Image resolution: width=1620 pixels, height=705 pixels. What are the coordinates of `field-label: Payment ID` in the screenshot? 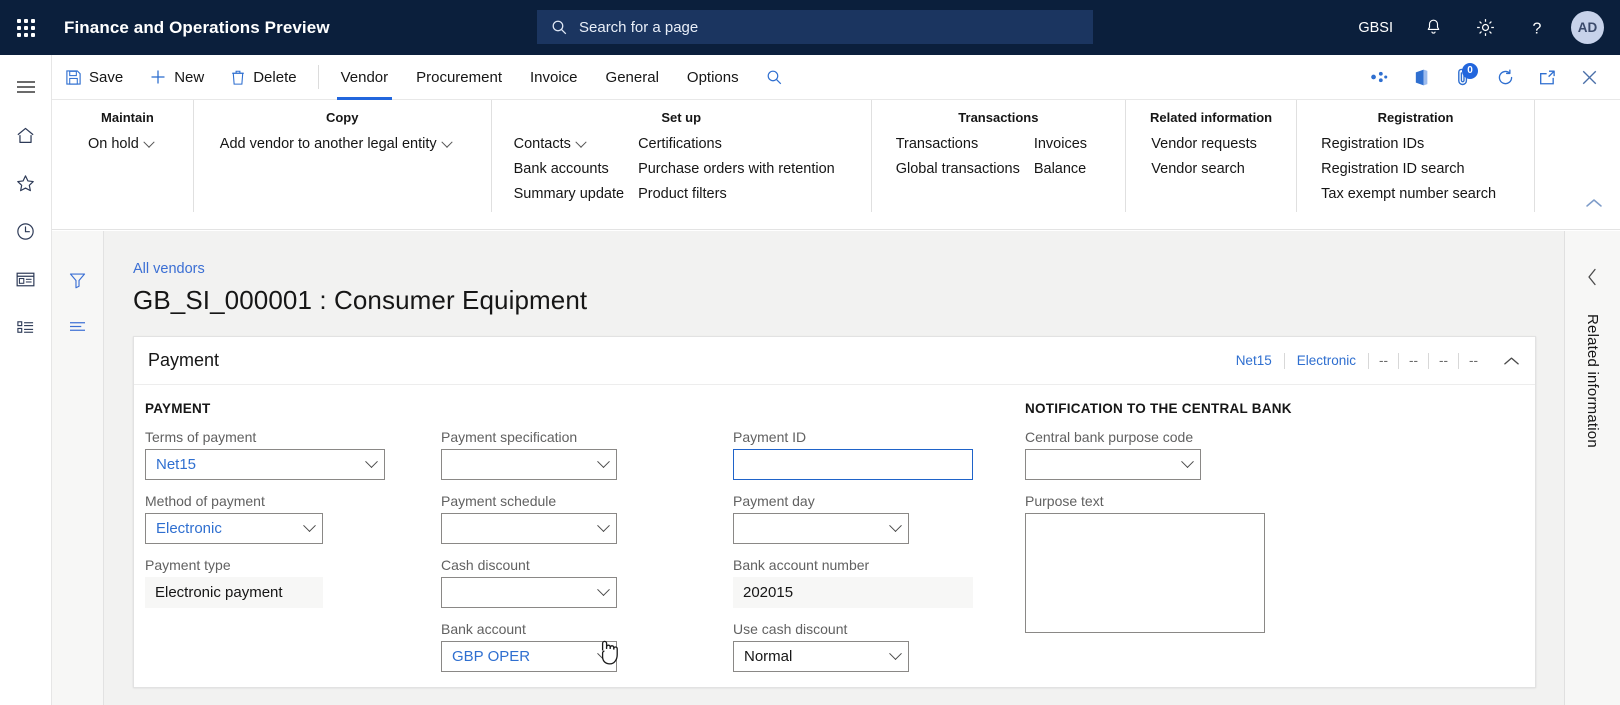 It's located at (770, 437).